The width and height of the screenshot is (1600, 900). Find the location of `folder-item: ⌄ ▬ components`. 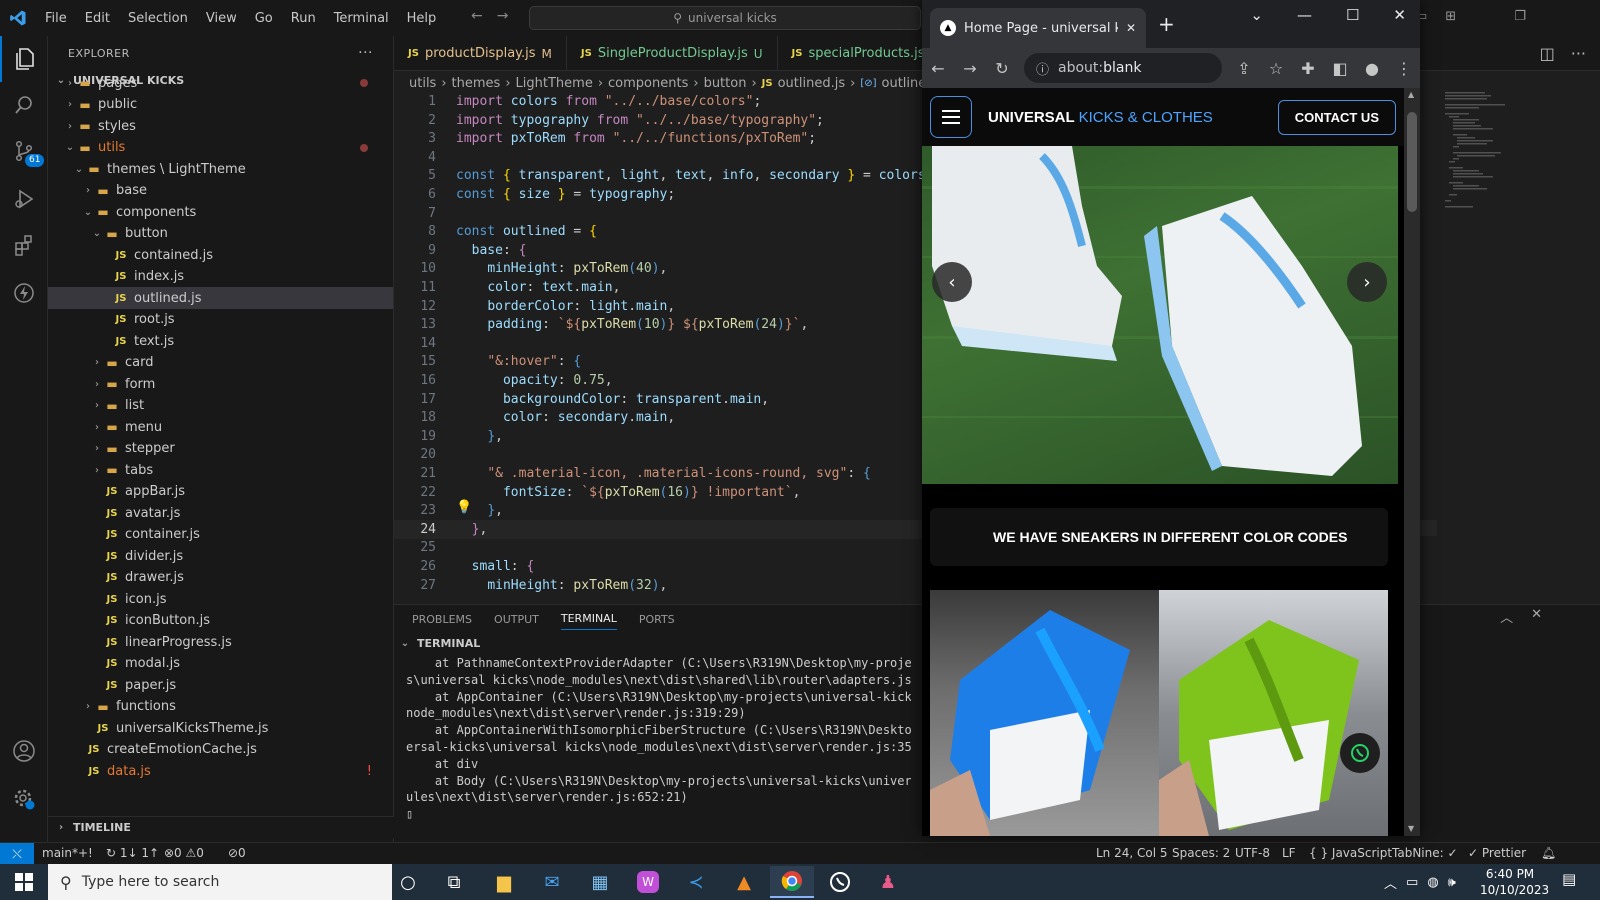

folder-item: ⌄ ▬ components is located at coordinates (220, 212).